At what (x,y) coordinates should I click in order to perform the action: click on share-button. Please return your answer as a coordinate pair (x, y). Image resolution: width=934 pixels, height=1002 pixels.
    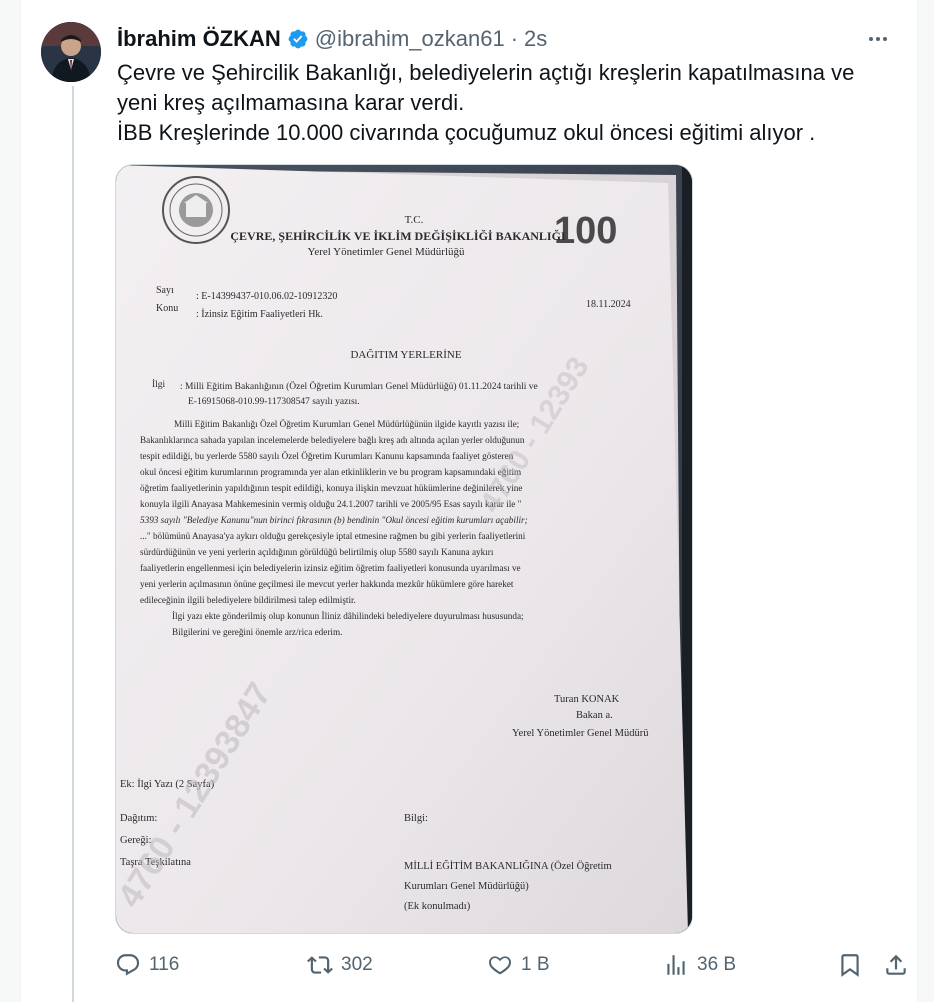
    Looking at the image, I should click on (896, 965).